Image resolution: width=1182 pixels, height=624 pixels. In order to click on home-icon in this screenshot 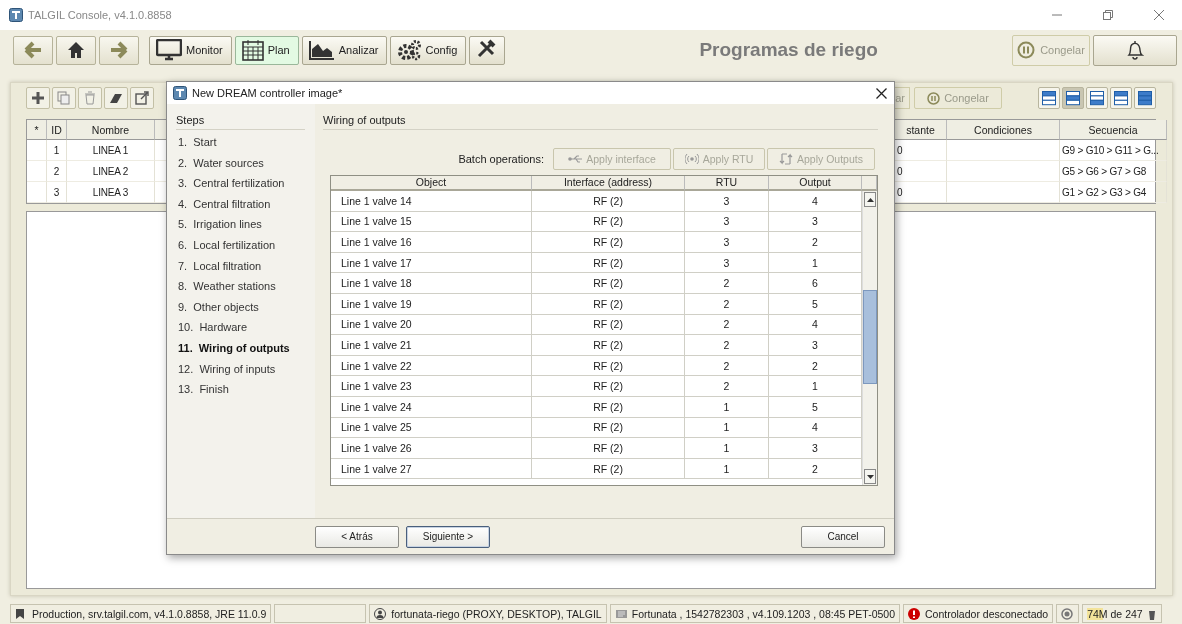, I will do `click(76, 50)`.